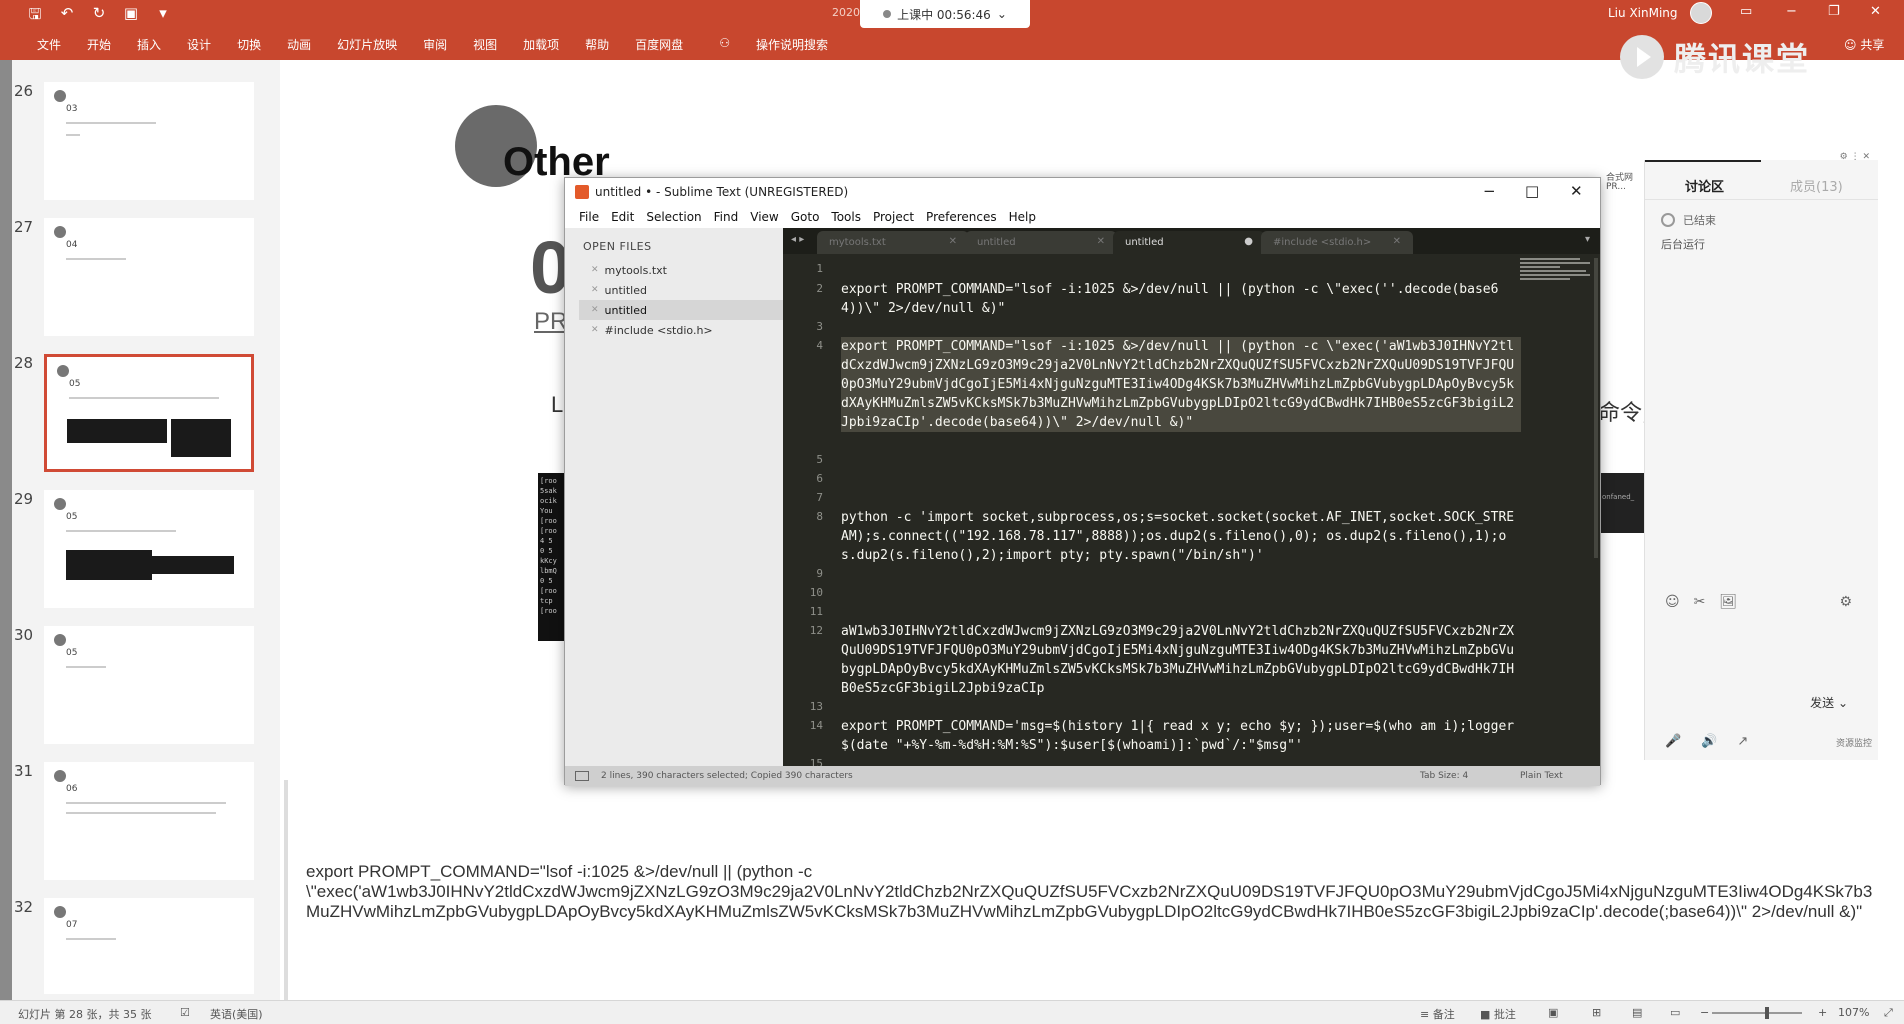 Image resolution: width=1904 pixels, height=1024 pixels. What do you see at coordinates (149, 141) in the screenshot?
I see `slide-thumbnail: 03` at bounding box center [149, 141].